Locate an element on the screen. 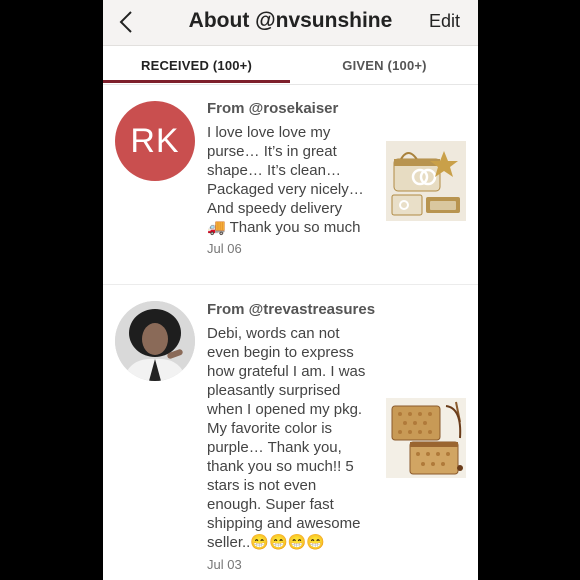  edit-button: Edit is located at coordinates (444, 21).